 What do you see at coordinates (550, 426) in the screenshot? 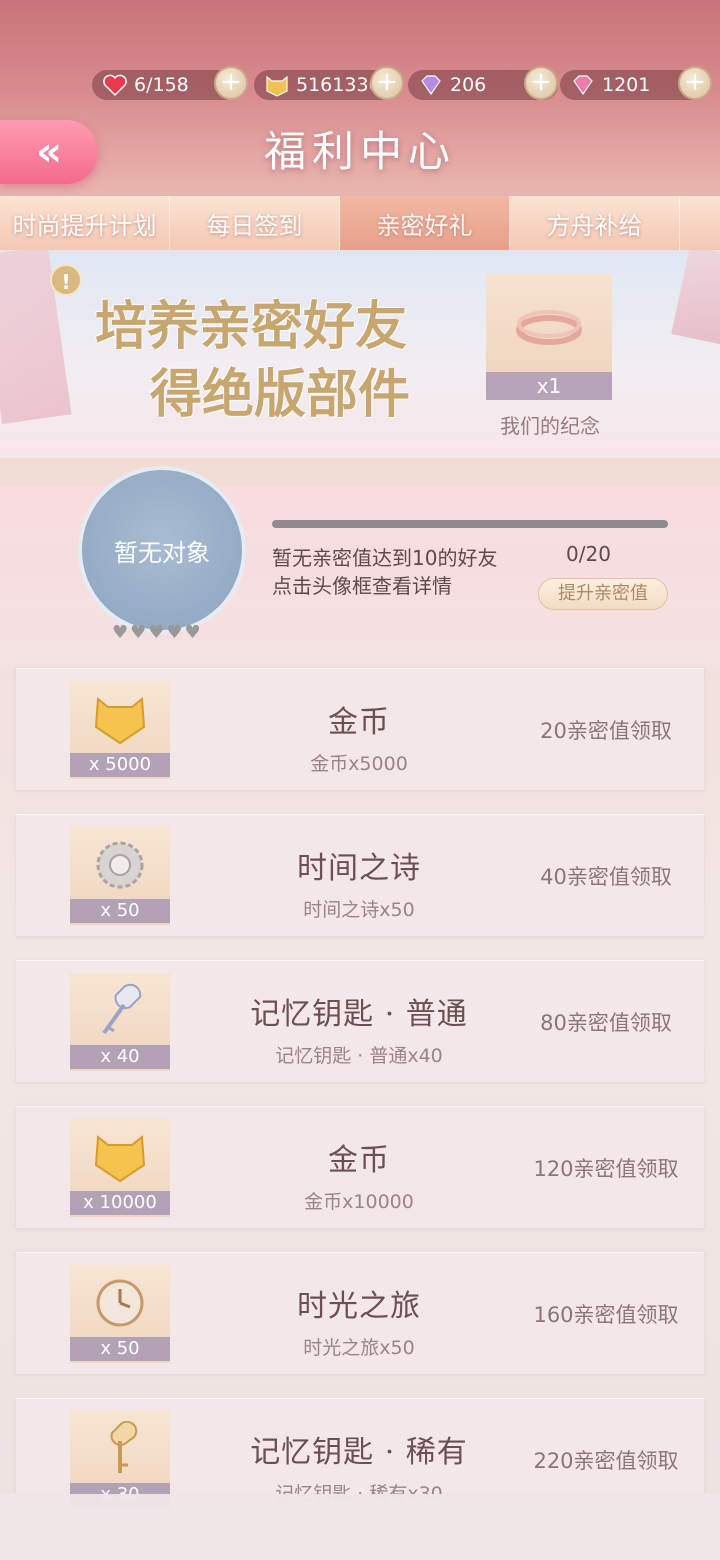
I see `banner-item-name: 我们的纪念` at bounding box center [550, 426].